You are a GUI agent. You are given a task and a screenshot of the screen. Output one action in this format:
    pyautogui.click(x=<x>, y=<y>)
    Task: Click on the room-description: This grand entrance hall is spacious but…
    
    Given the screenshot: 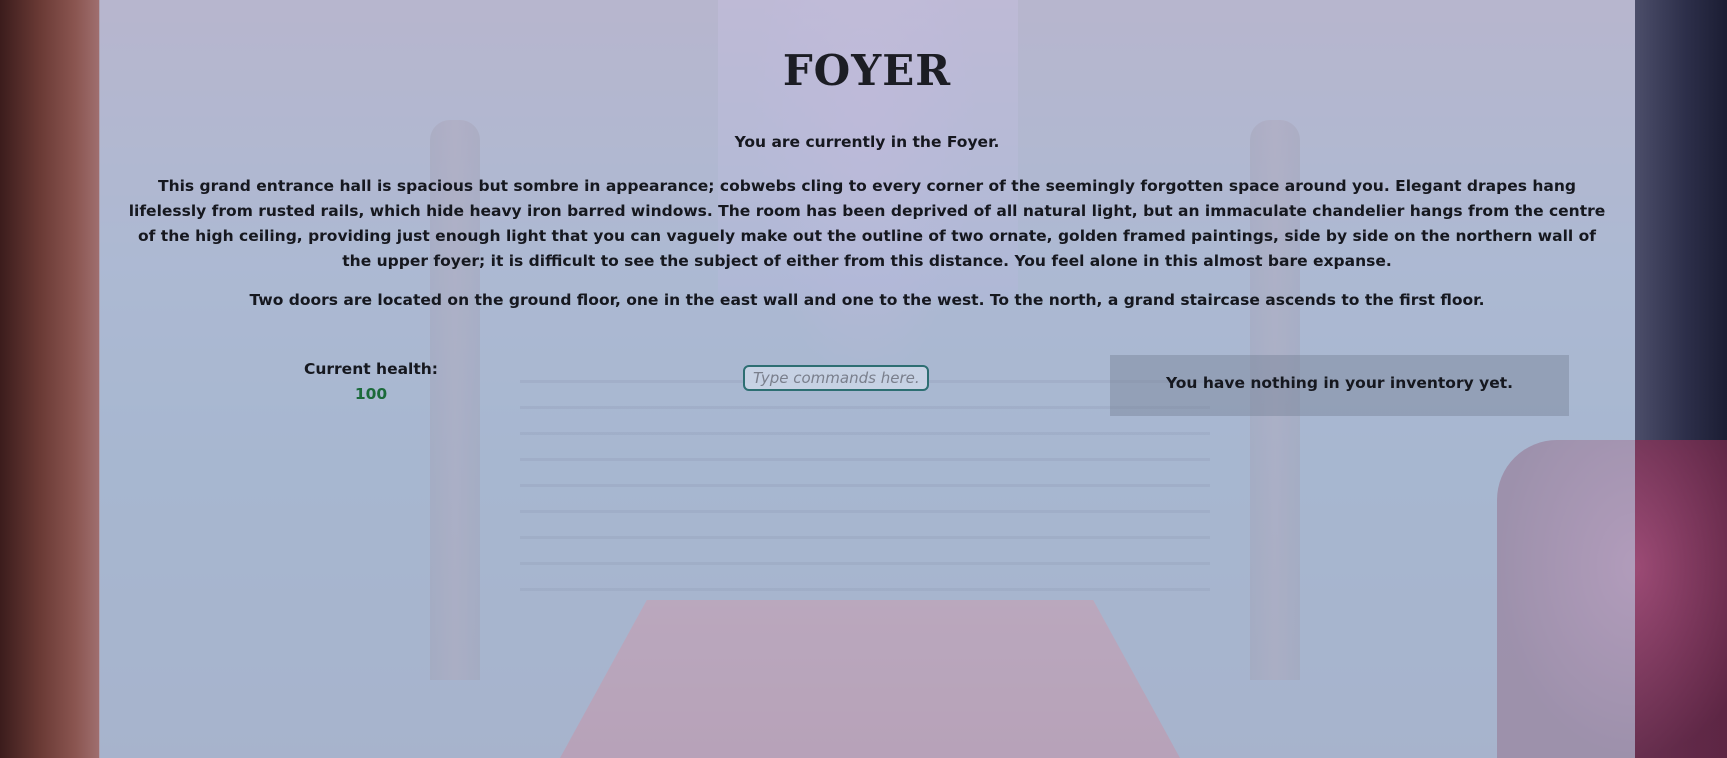 What is the action you would take?
    pyautogui.click(x=867, y=223)
    